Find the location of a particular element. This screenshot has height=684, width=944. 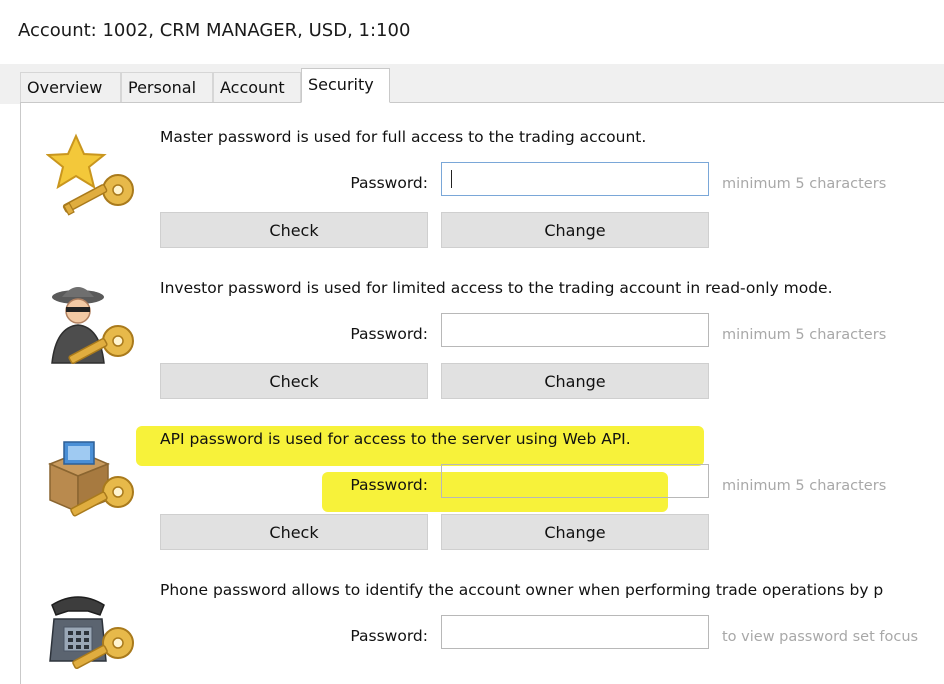

api-password-input is located at coordinates (575, 481).